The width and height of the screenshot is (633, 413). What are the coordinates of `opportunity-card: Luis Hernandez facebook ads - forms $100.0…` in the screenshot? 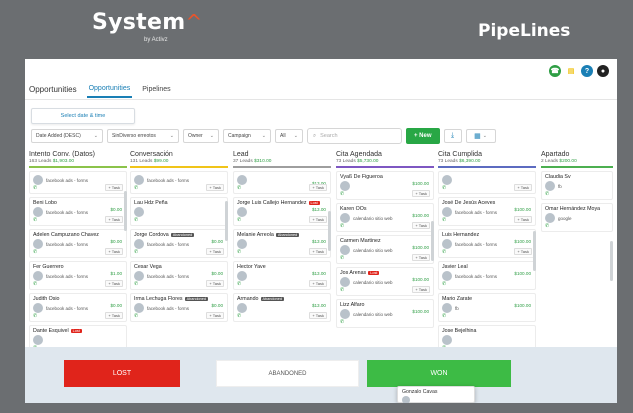 It's located at (487, 243).